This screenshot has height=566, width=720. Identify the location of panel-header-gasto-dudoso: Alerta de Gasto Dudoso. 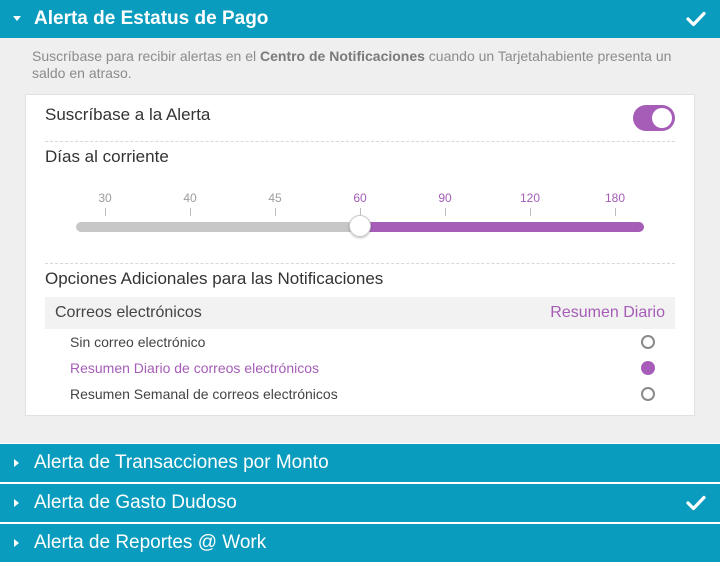
(360, 503).